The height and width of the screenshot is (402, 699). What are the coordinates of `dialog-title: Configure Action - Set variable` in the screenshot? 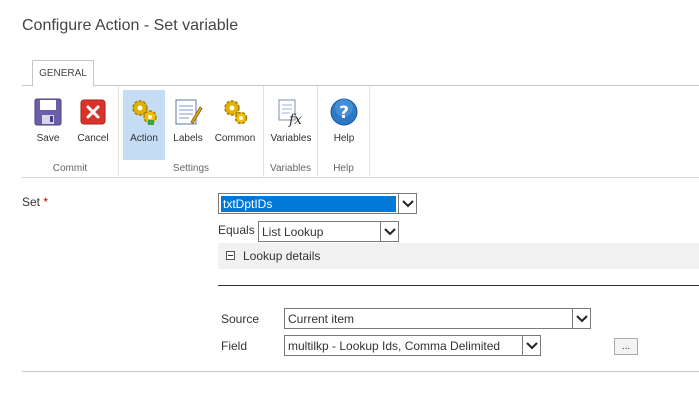 It's located at (130, 25).